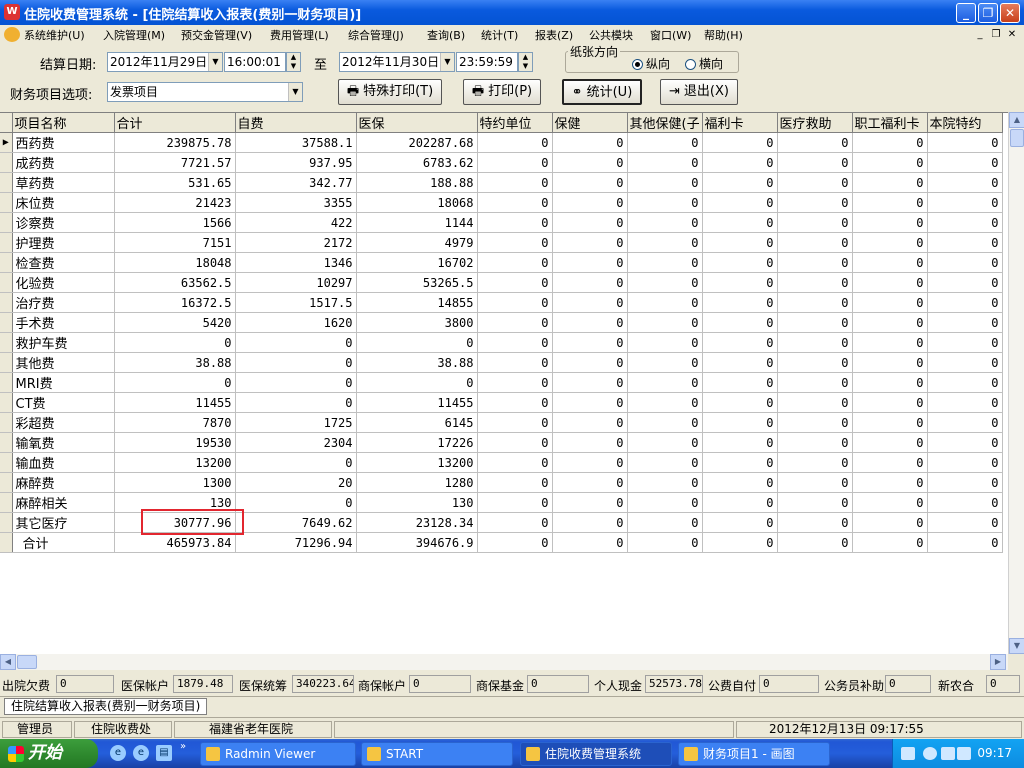  I want to click on value-cell: 3355, so click(296, 202).